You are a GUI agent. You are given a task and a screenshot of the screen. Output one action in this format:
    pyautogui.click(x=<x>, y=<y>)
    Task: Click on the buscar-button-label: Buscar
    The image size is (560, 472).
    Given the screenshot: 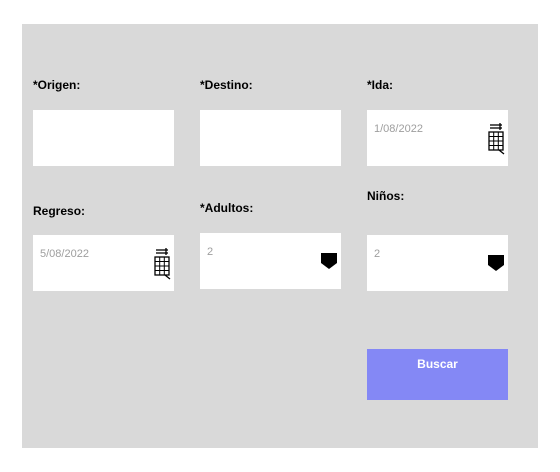 What is the action you would take?
    pyautogui.click(x=437, y=364)
    